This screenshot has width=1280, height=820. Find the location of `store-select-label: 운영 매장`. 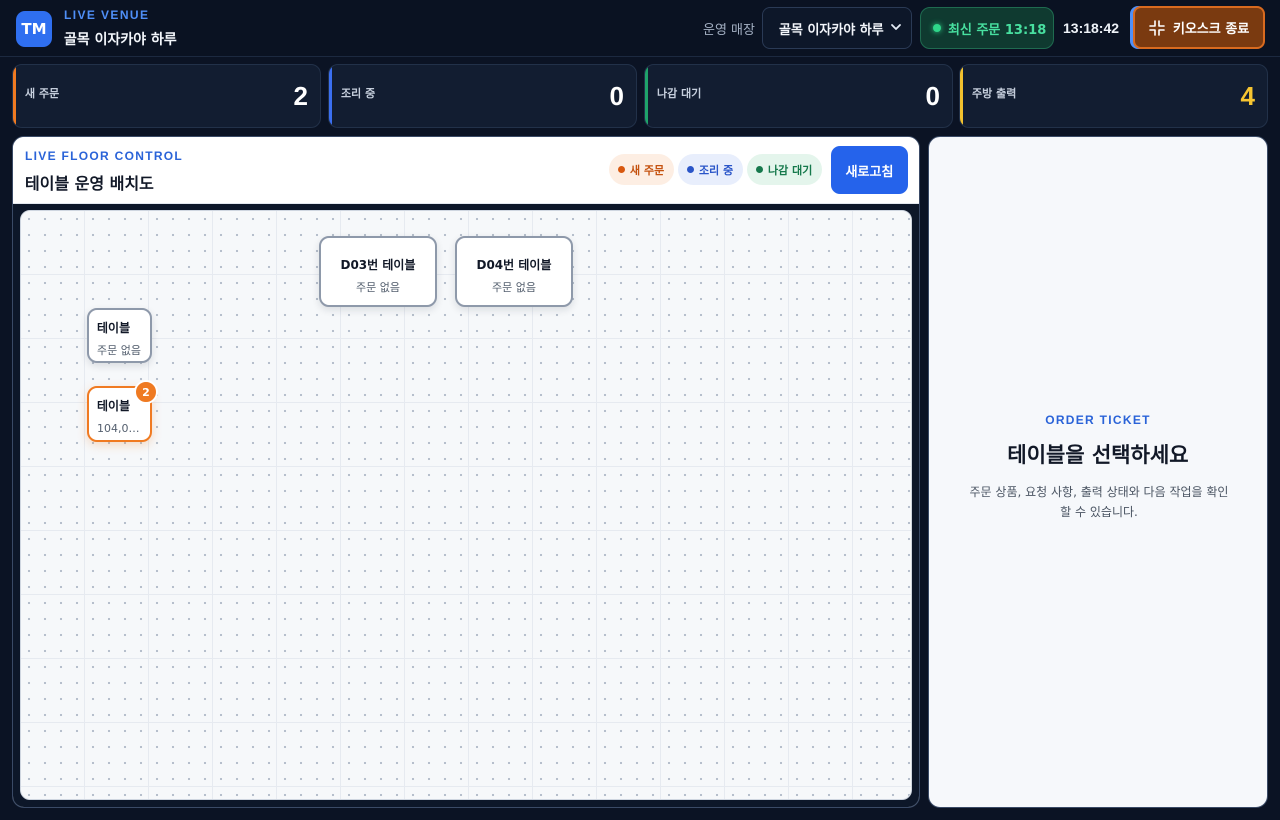

store-select-label: 운영 매장 is located at coordinates (729, 30).